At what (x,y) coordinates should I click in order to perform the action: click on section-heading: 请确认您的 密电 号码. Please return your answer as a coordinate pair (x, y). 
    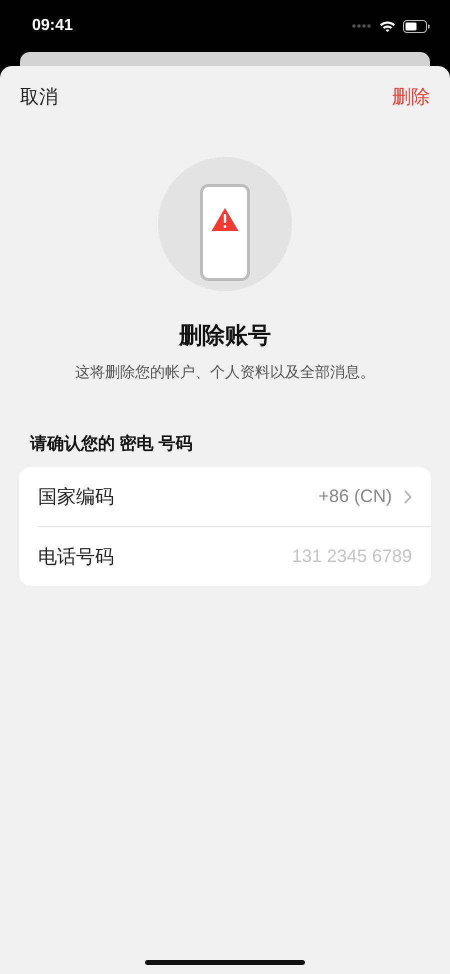
    Looking at the image, I should click on (112, 444).